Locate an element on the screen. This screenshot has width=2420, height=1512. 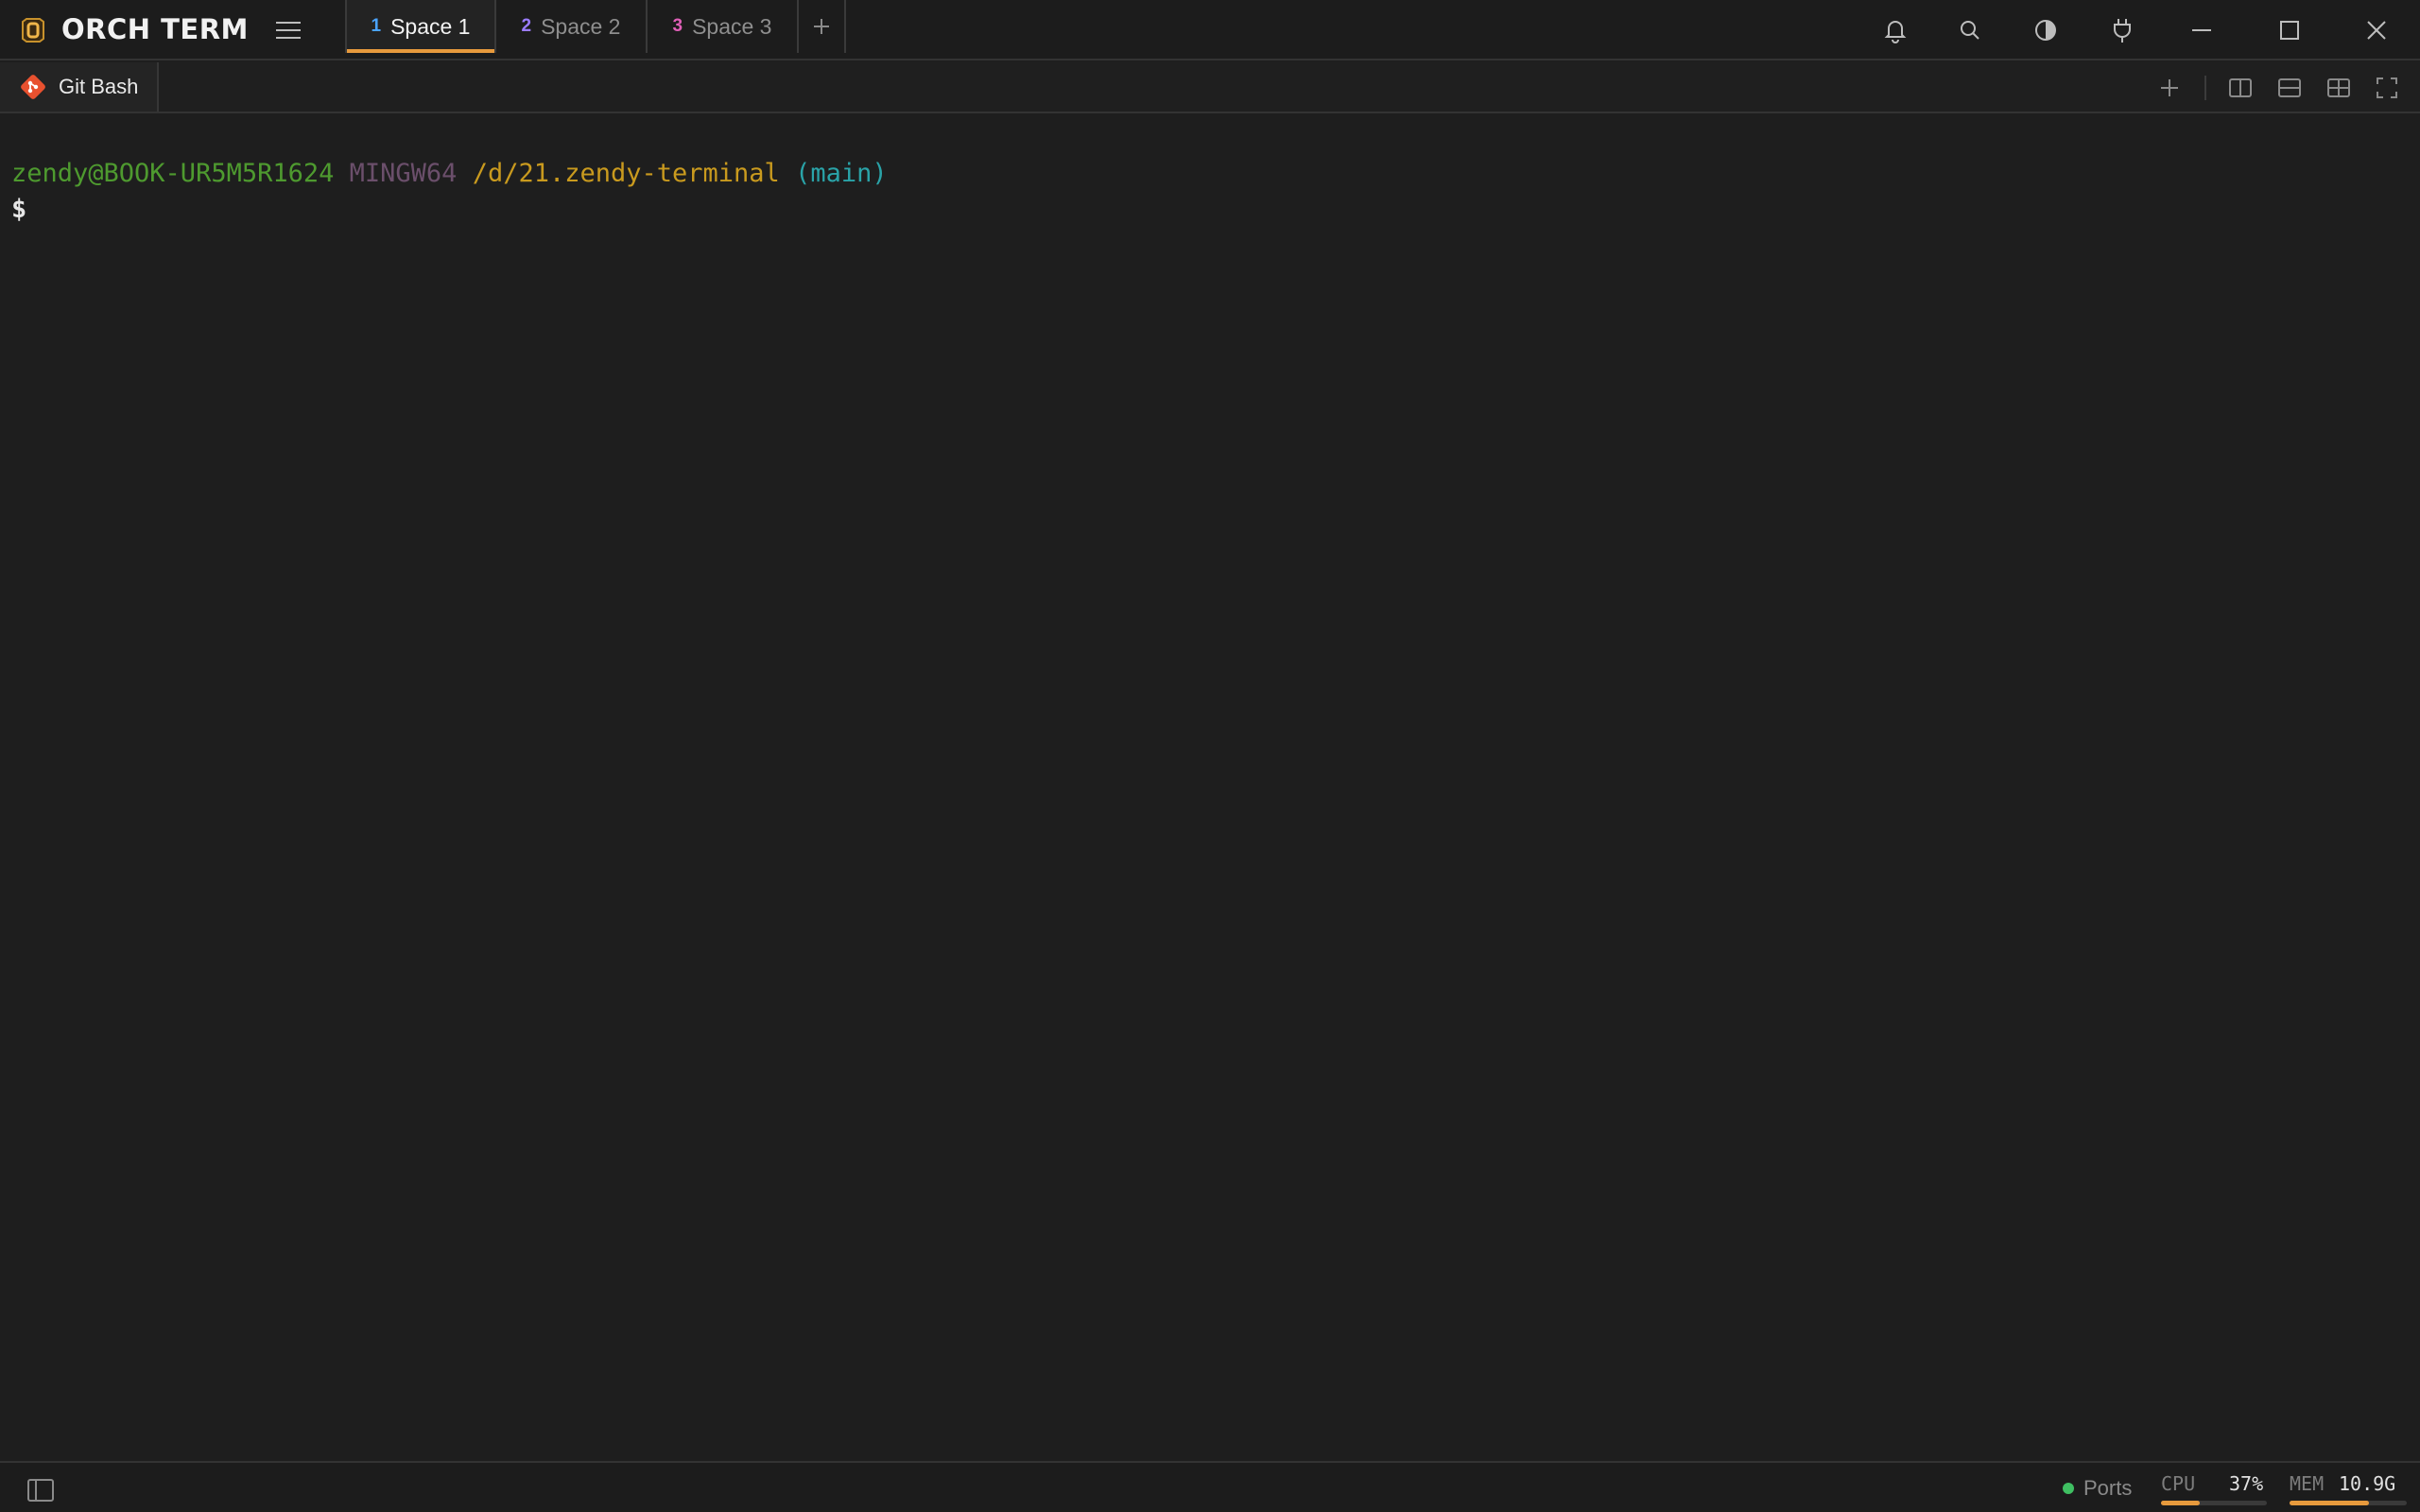
prompt-path: /d/21.zendy-terminal is located at coordinates (626, 173).